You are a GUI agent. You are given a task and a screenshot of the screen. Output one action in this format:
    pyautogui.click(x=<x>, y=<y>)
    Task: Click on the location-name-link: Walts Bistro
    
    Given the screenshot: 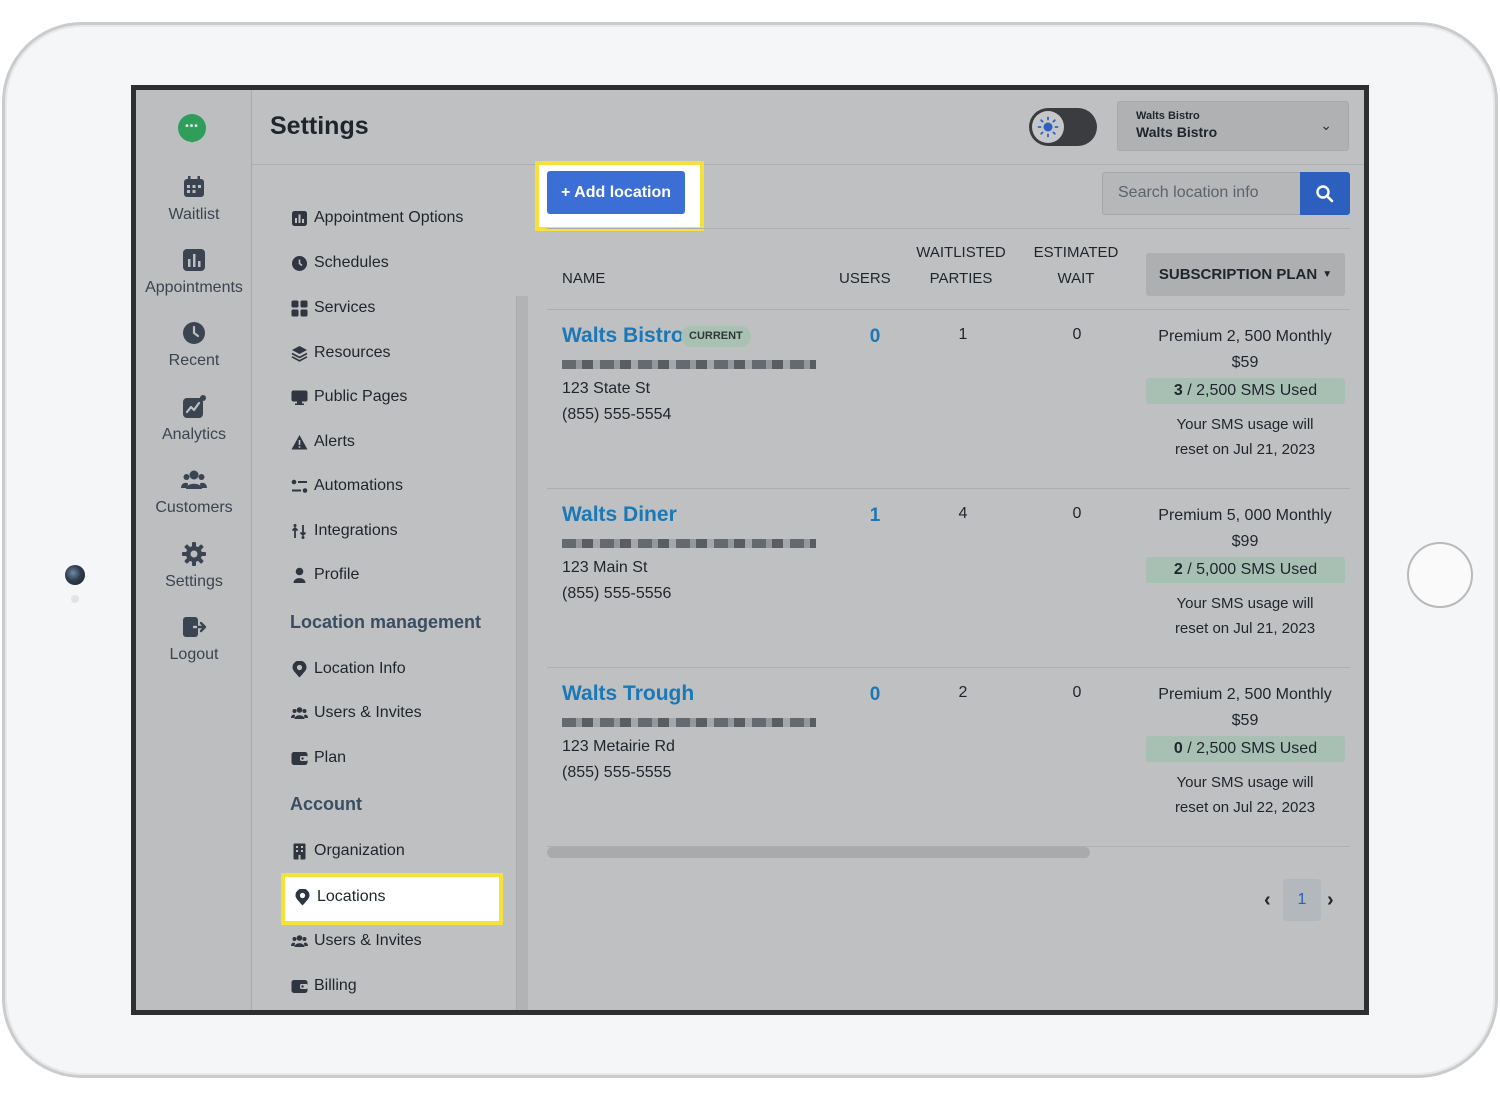 What is the action you would take?
    pyautogui.click(x=623, y=336)
    